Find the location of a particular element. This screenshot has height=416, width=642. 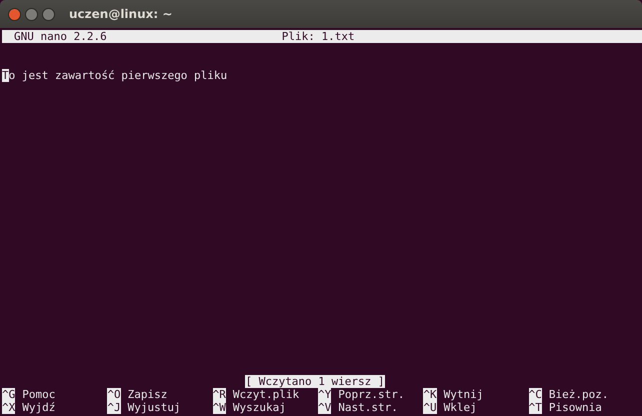

shortcut-key: ^O is located at coordinates (114, 394).